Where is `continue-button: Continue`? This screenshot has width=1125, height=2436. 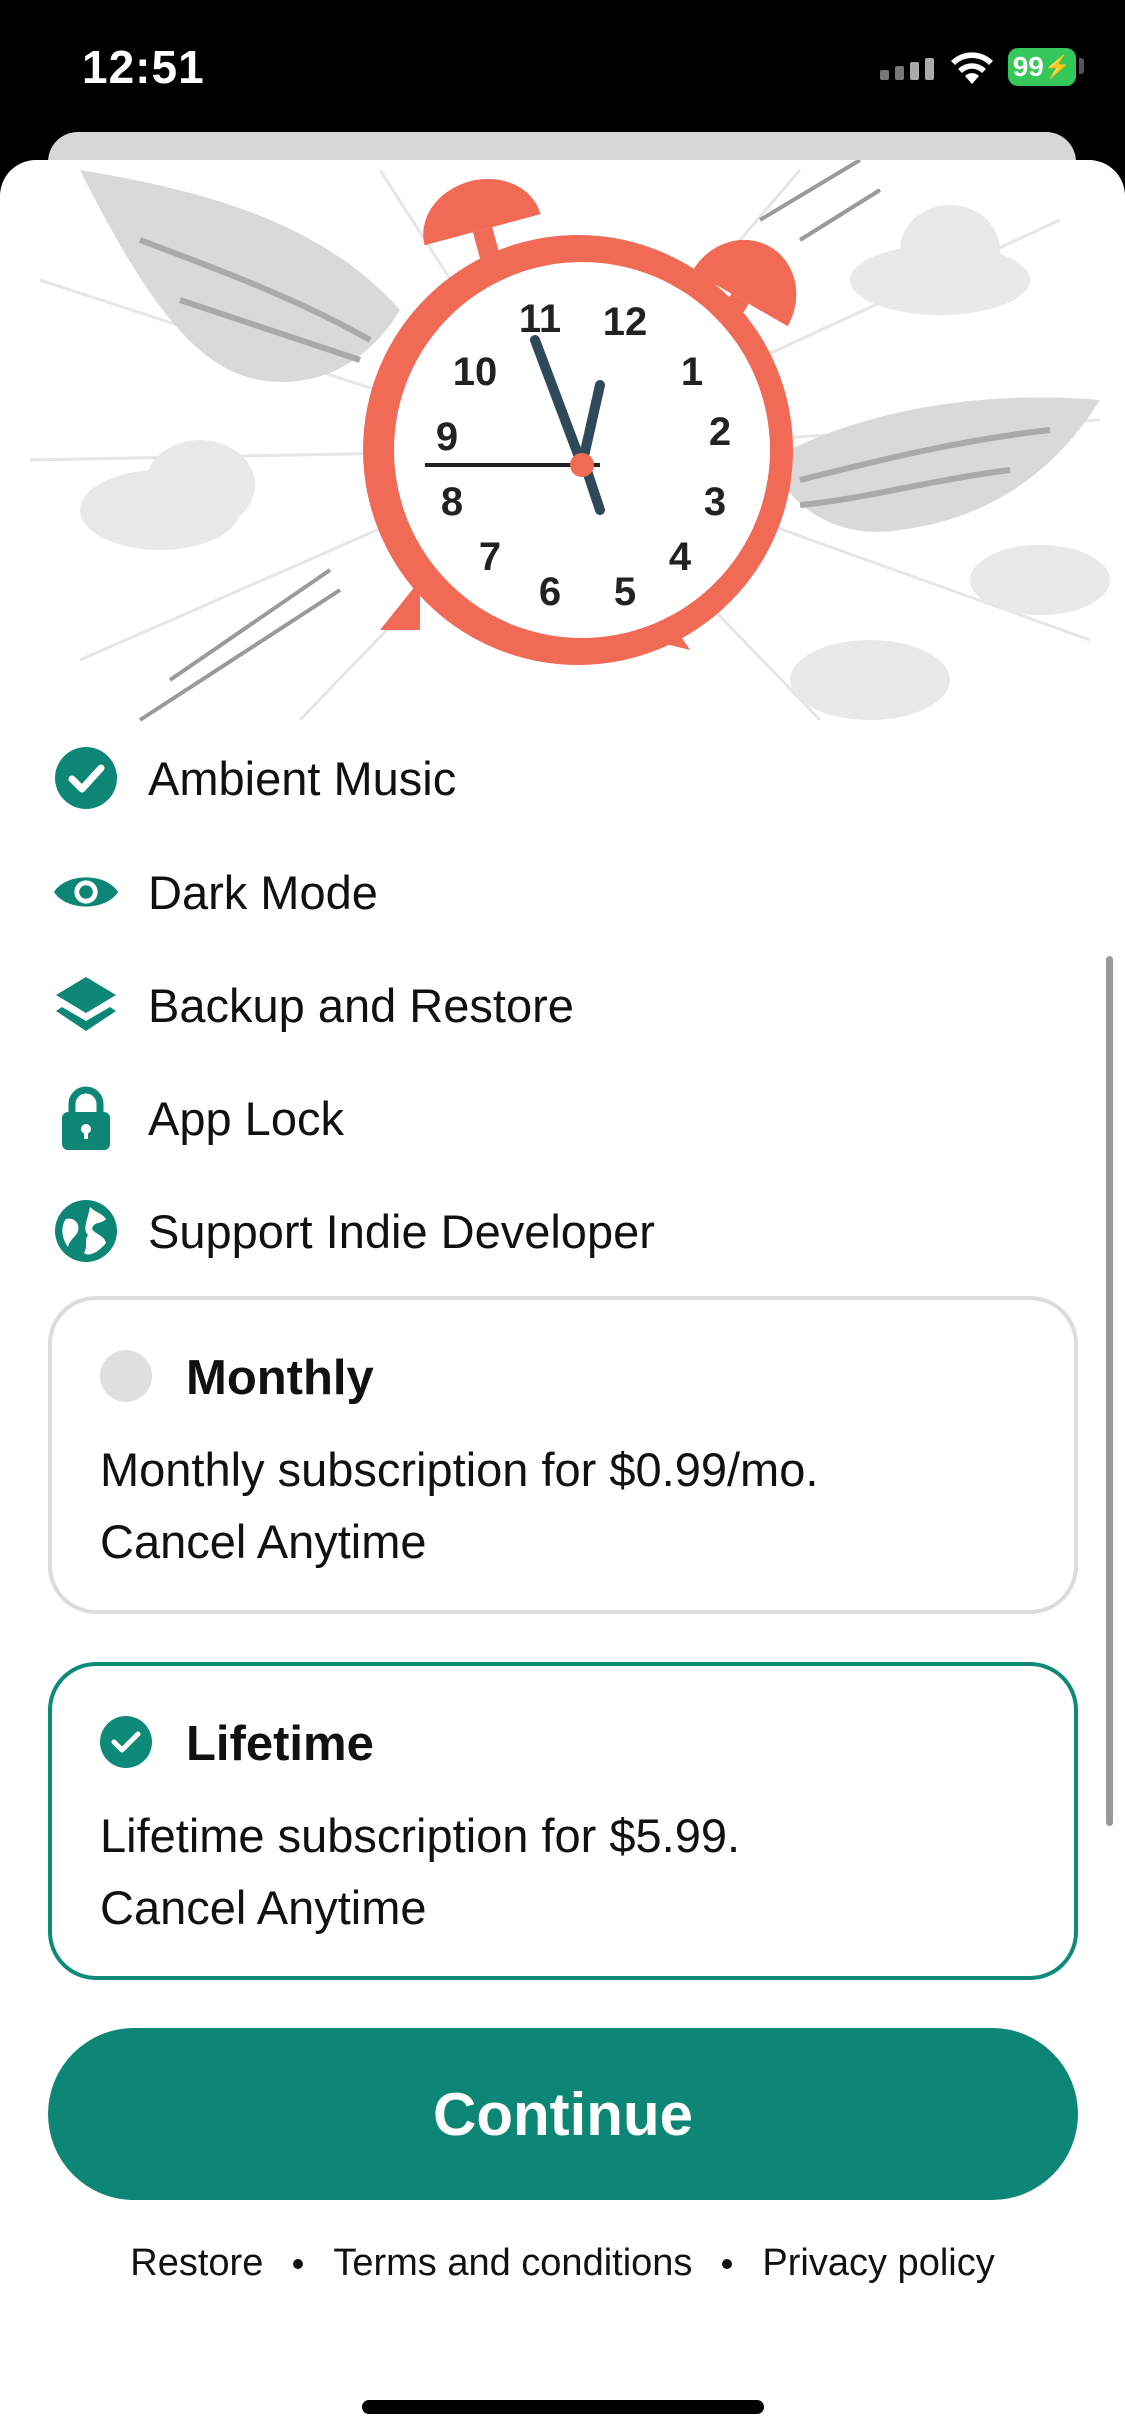
continue-button: Continue is located at coordinates (563, 2114).